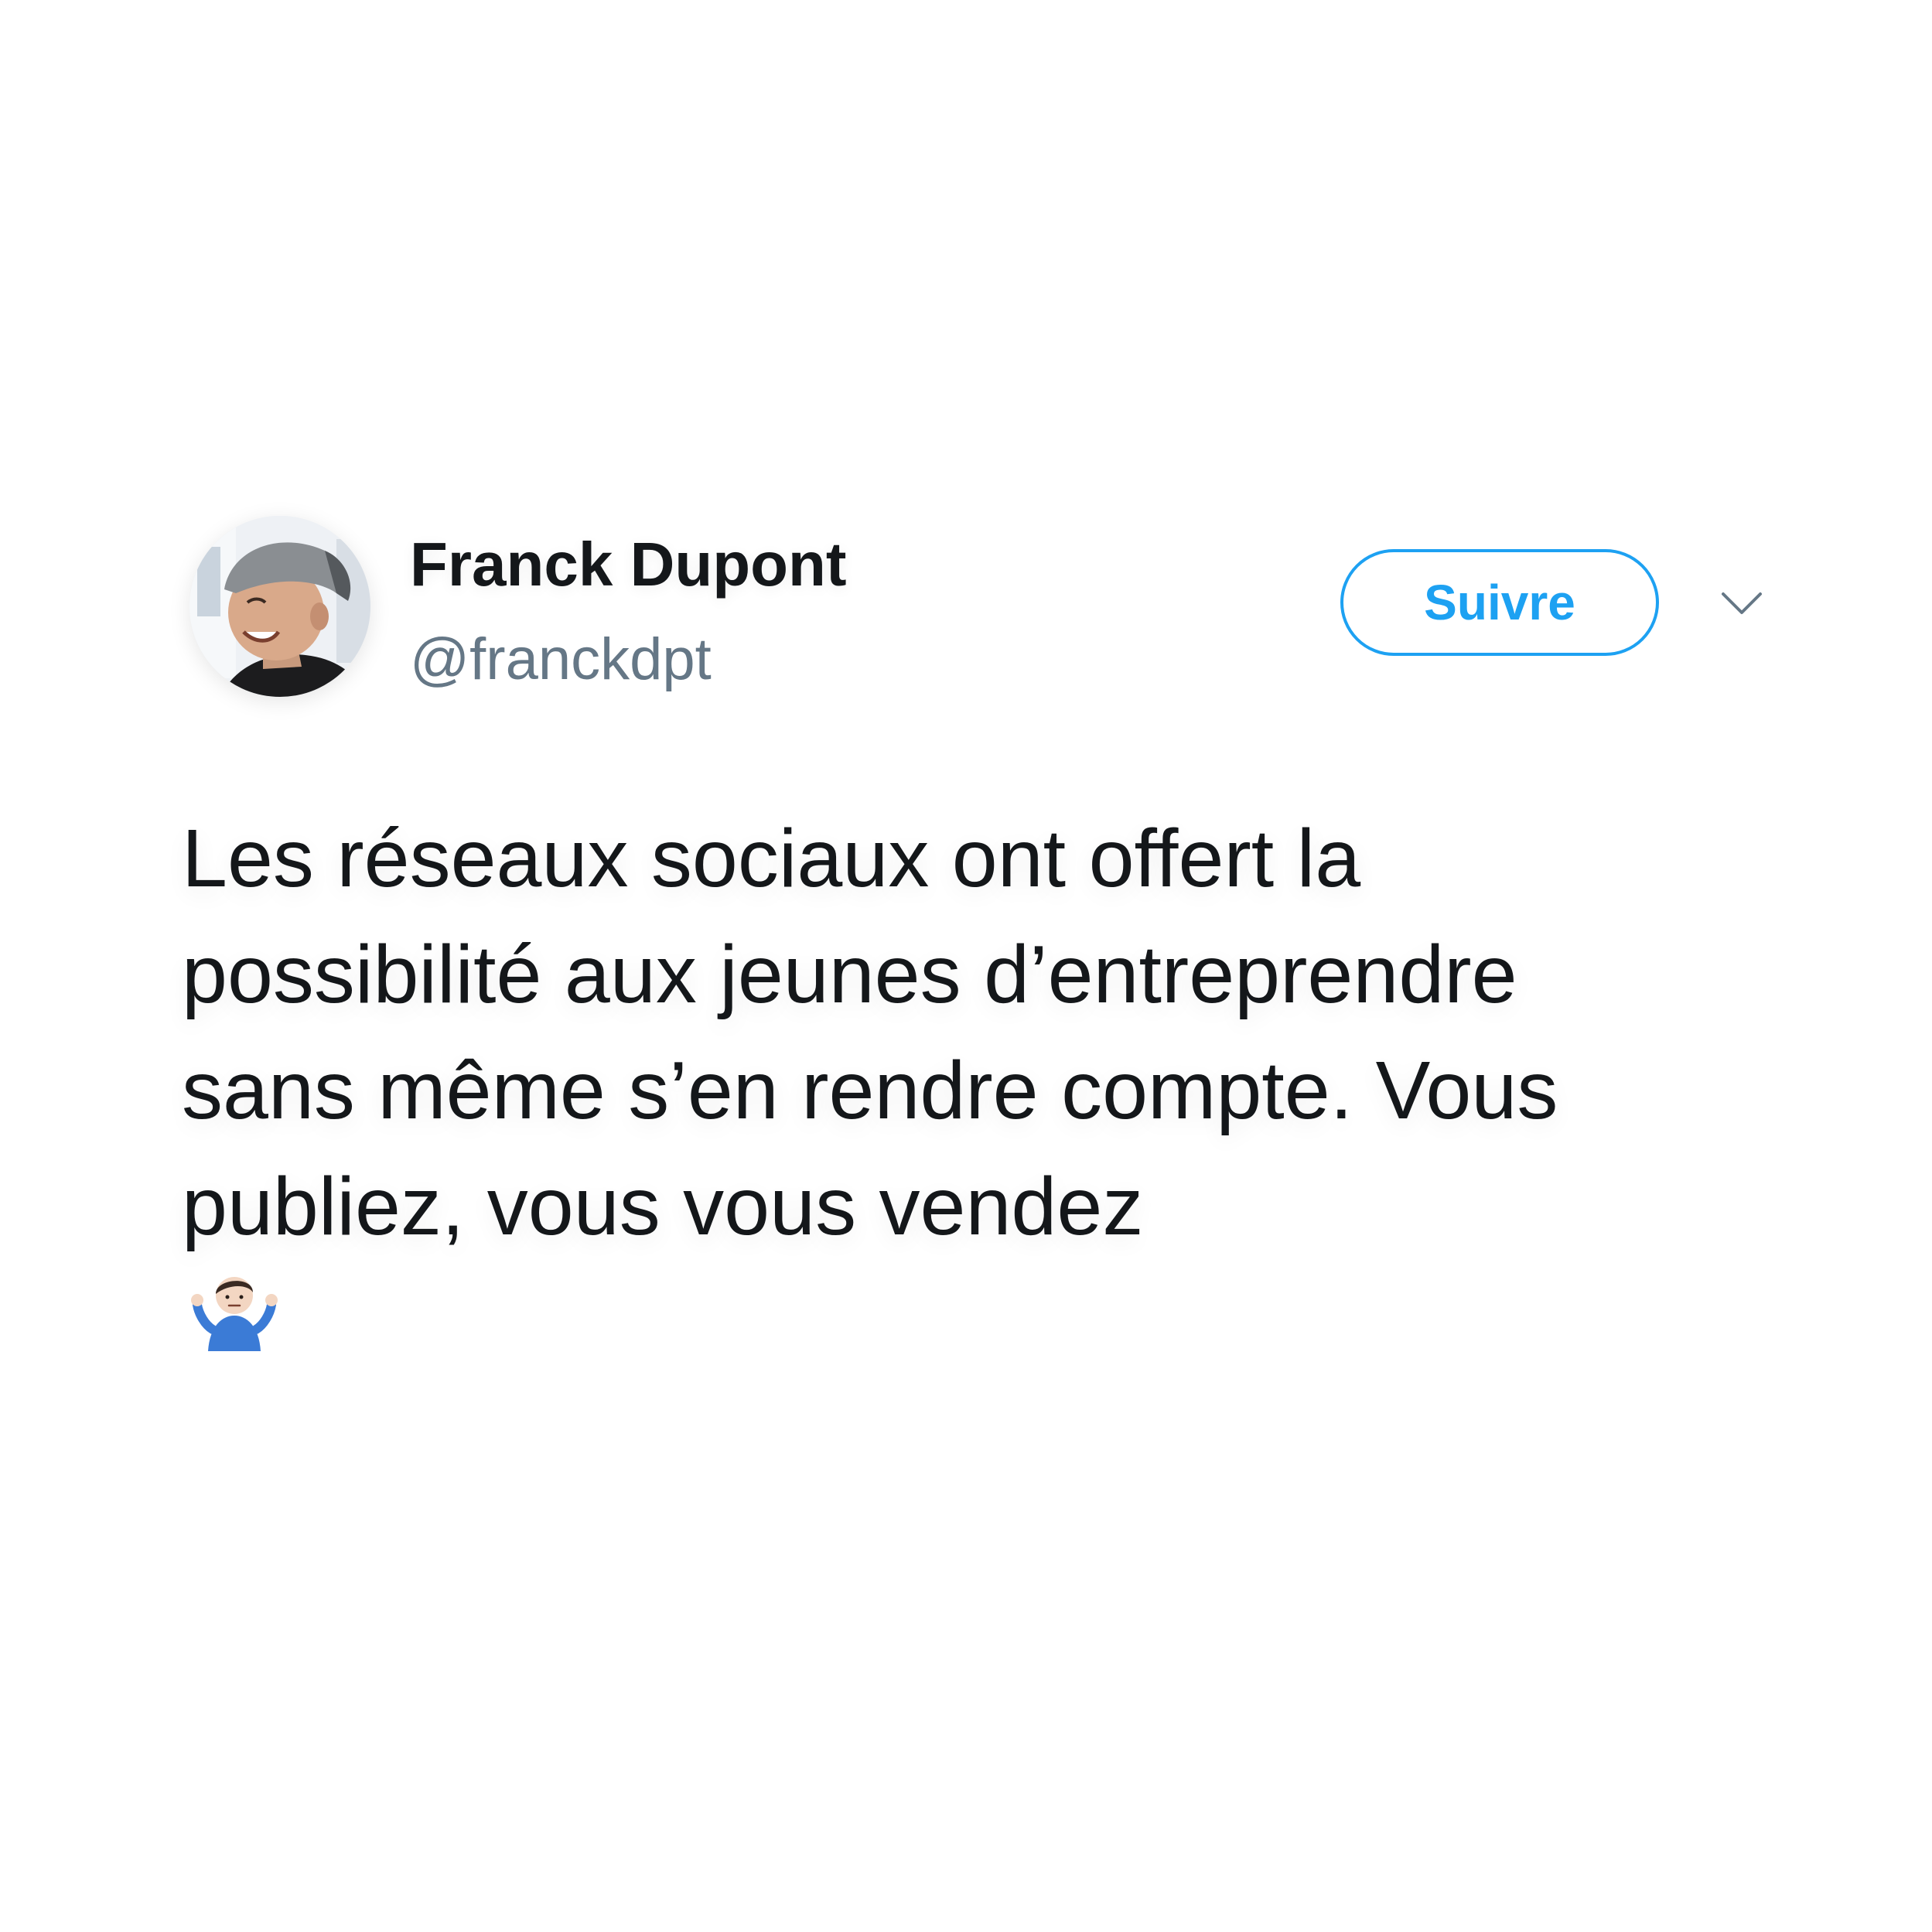  Describe the element at coordinates (1742, 603) in the screenshot. I see `chevron-down-icon` at that location.